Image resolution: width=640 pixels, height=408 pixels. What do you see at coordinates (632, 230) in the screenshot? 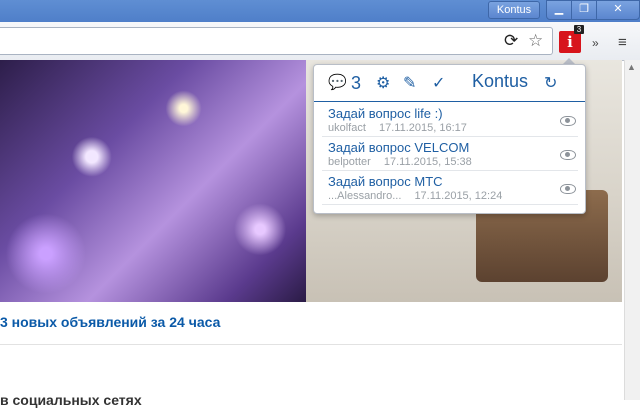
I see `page-scrollbar` at bounding box center [632, 230].